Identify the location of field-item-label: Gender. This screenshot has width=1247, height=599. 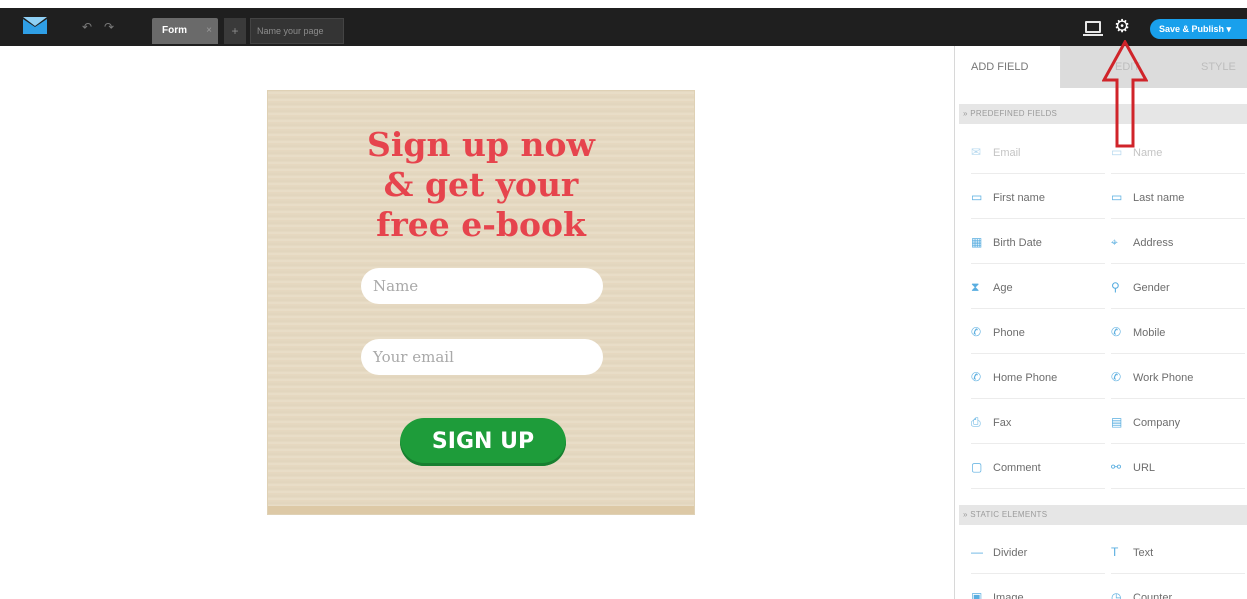
(1151, 288).